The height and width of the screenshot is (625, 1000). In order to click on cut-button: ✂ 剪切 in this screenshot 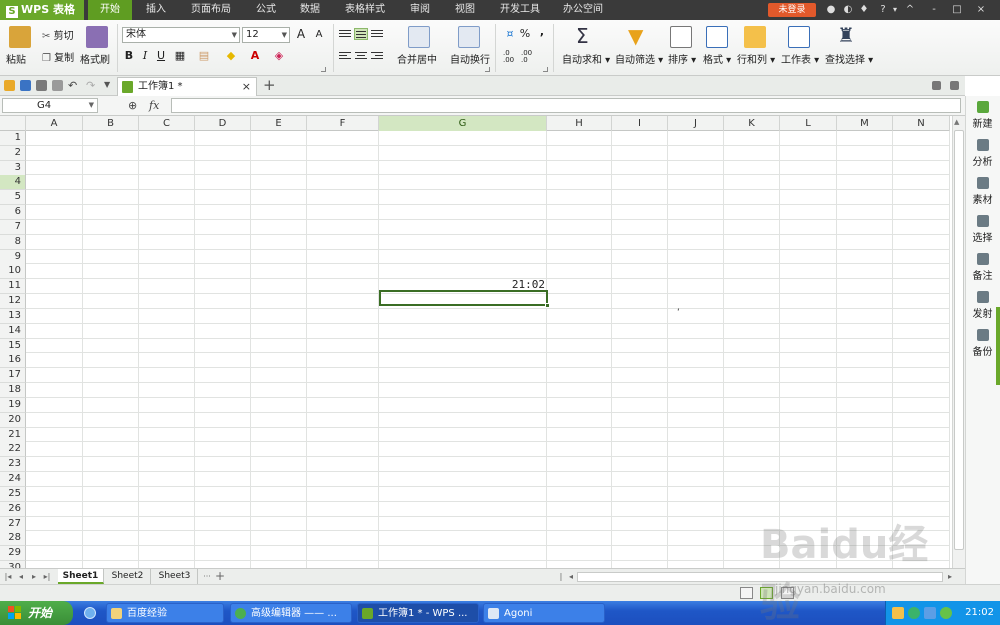, I will do `click(58, 34)`.